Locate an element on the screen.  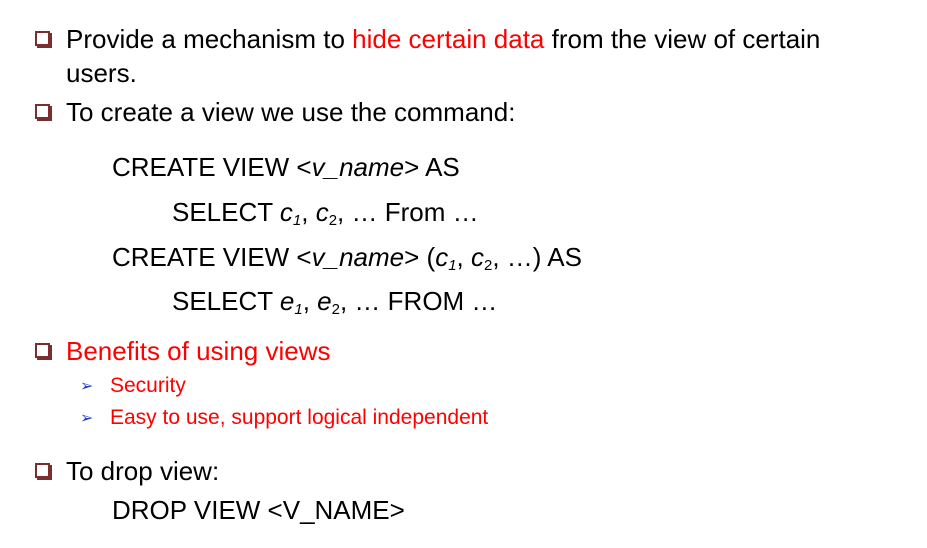
bullet1-text-before: Provide a mechanism to is located at coordinates (209, 39).